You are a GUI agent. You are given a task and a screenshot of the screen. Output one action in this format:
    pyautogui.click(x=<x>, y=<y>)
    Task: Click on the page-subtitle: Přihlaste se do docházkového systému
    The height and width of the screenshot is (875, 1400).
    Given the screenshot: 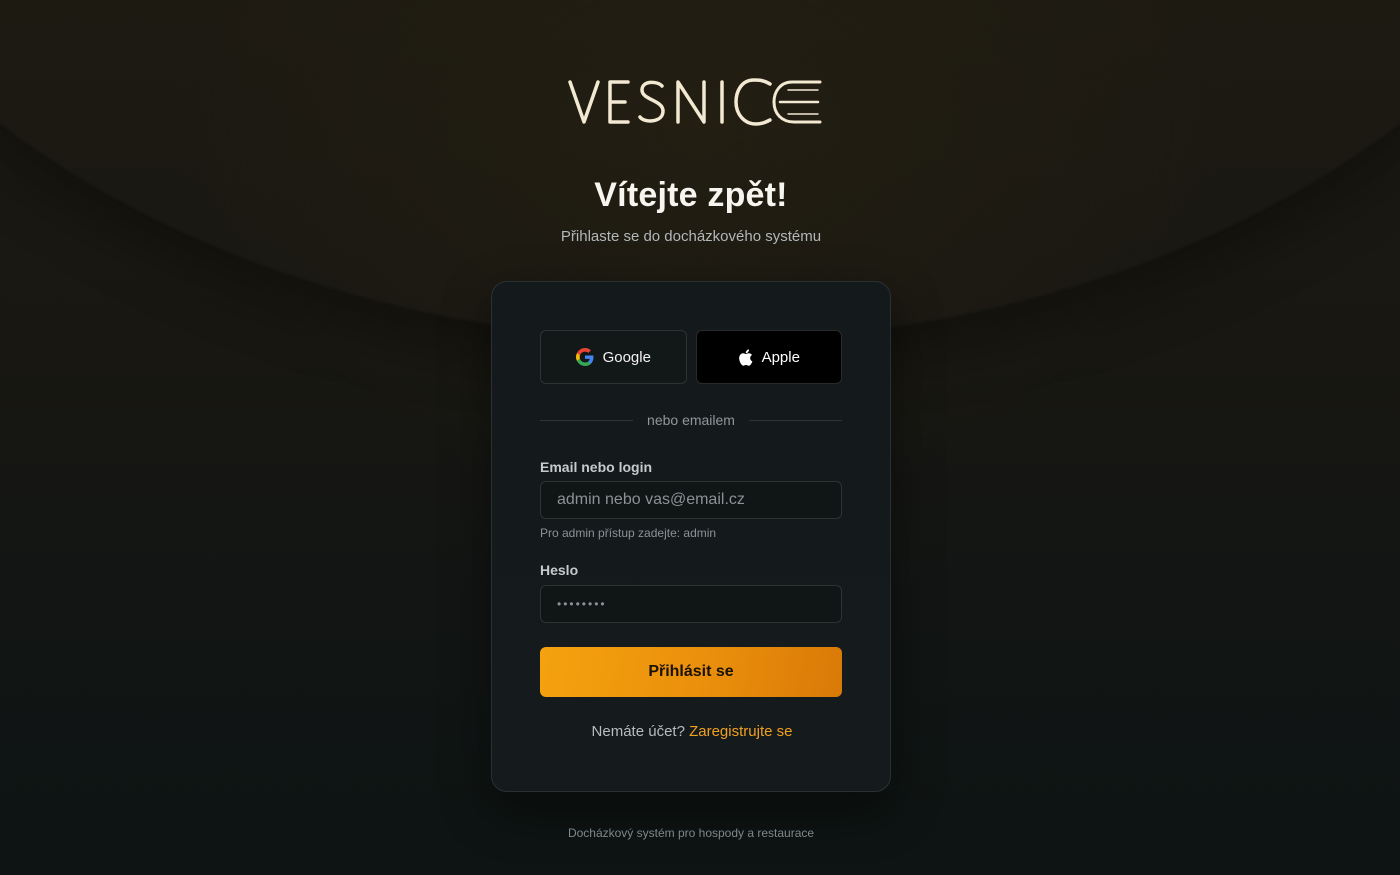 What is the action you would take?
    pyautogui.click(x=691, y=236)
    